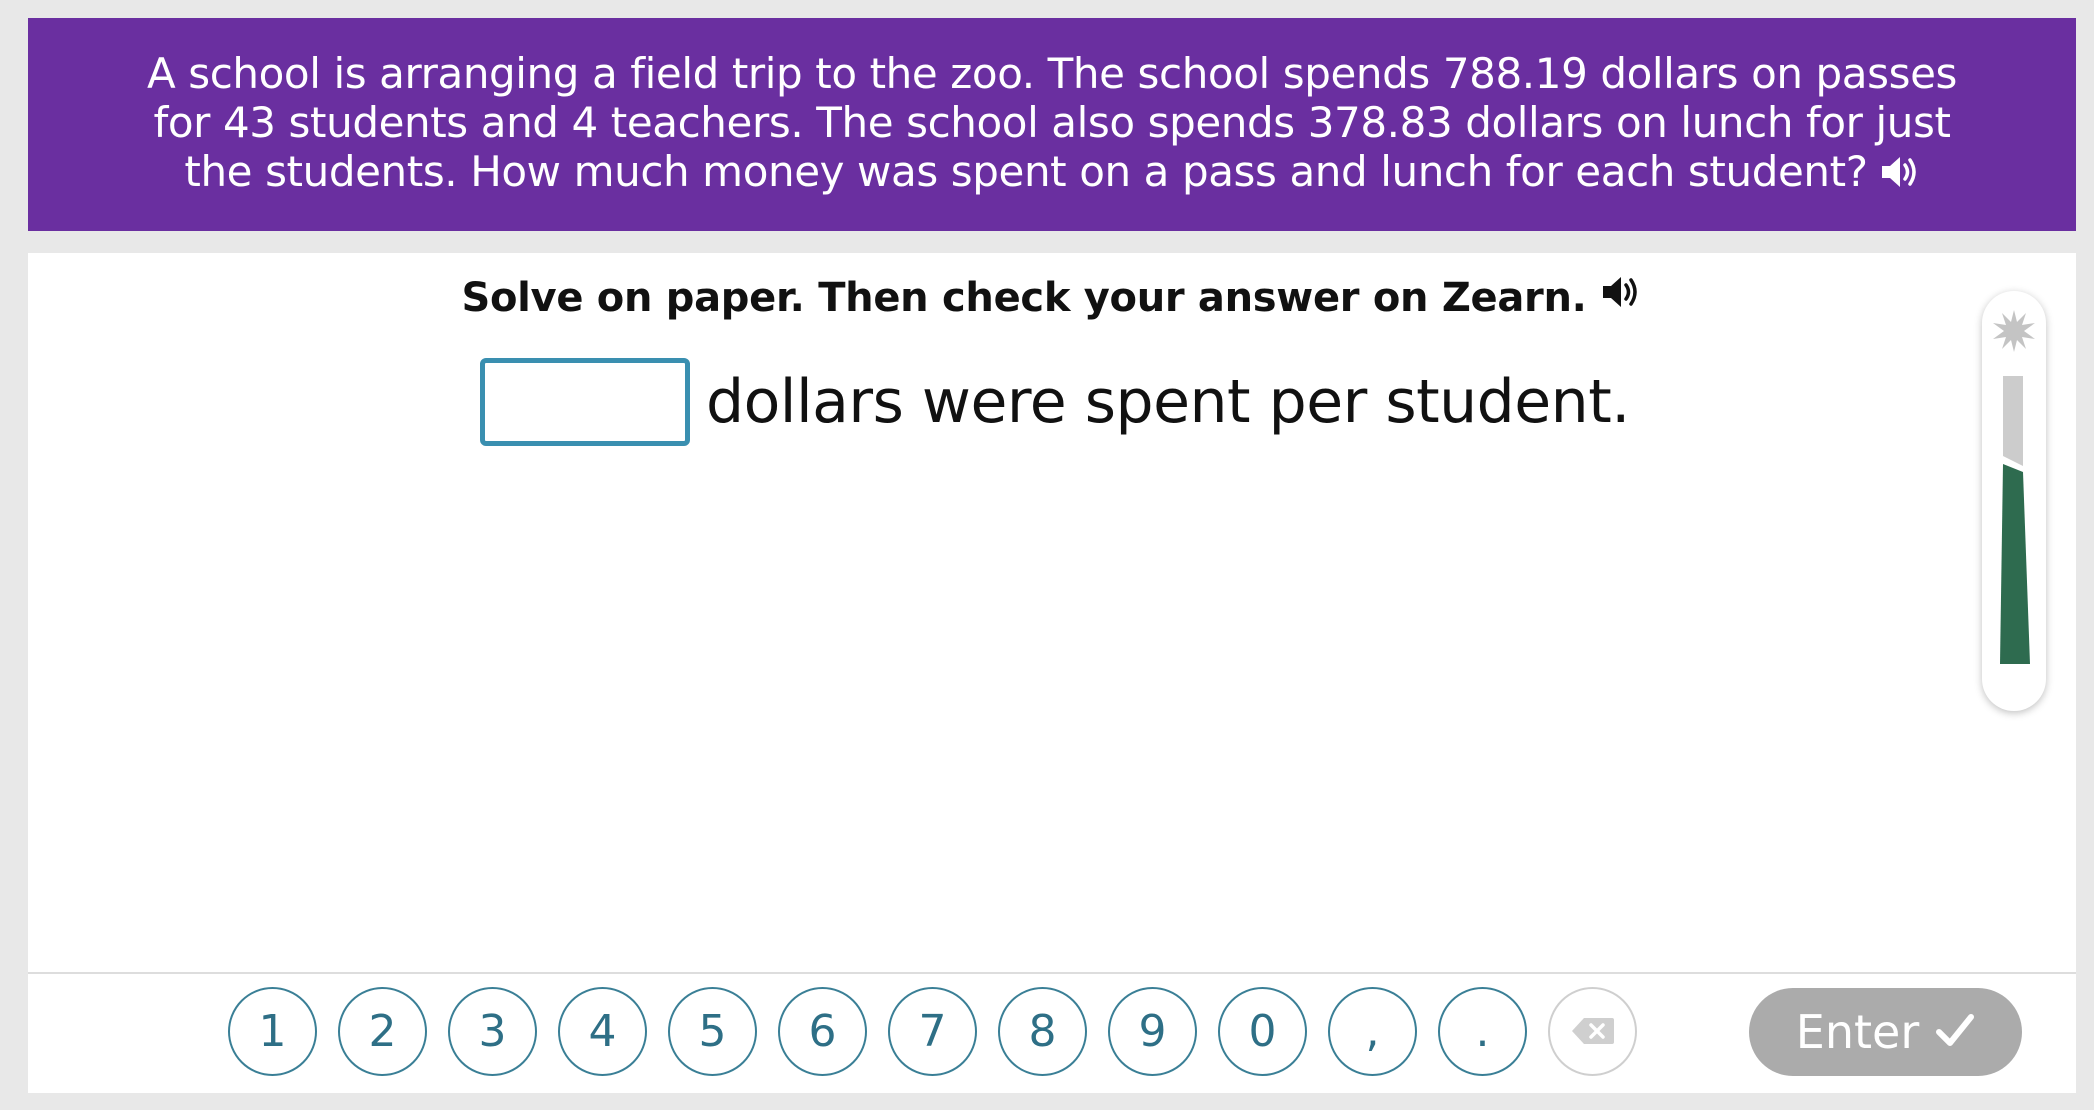 Image resolution: width=2094 pixels, height=1110 pixels. What do you see at coordinates (2014, 333) in the screenshot?
I see `star-burst-icon` at bounding box center [2014, 333].